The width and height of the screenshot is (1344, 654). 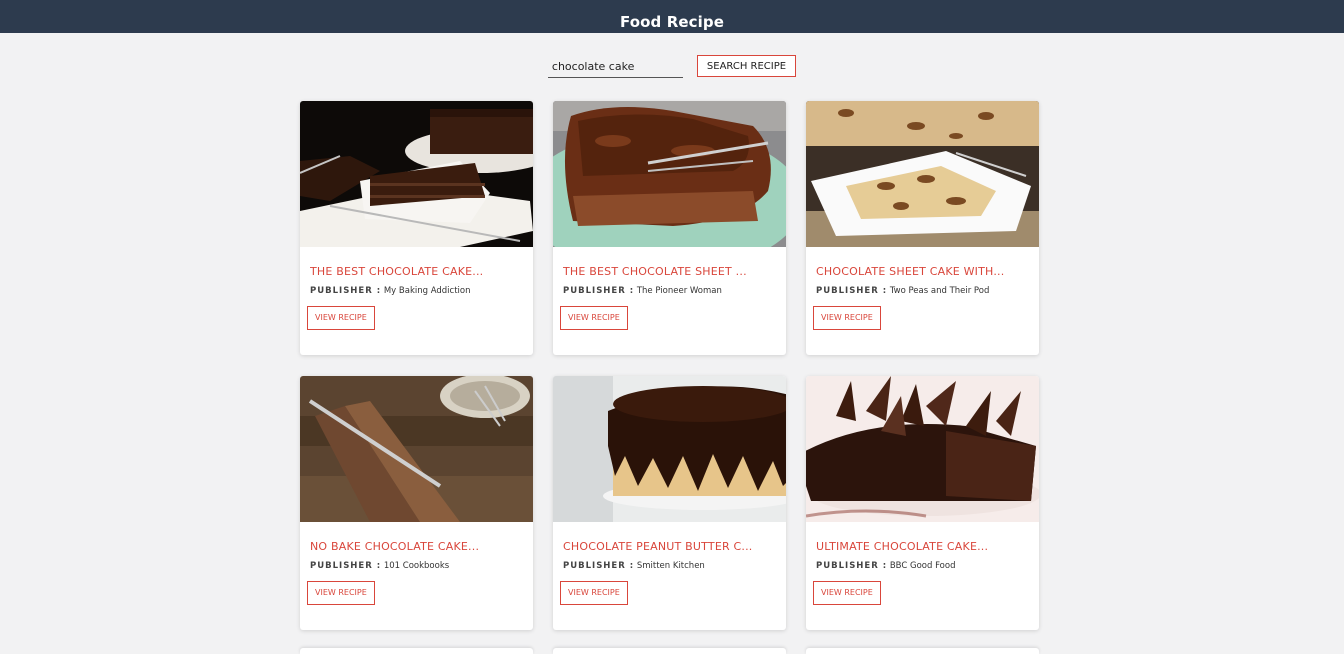 I want to click on recipe-publisher: PUBLISHER : 101 Cookbooks, so click(x=418, y=566).